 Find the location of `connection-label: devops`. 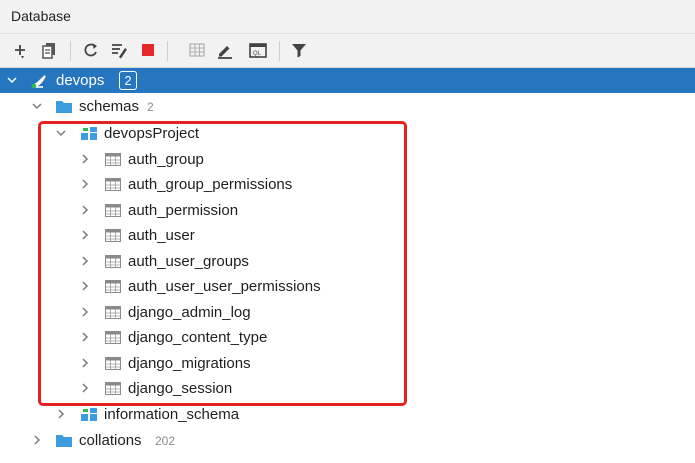

connection-label: devops is located at coordinates (80, 80).